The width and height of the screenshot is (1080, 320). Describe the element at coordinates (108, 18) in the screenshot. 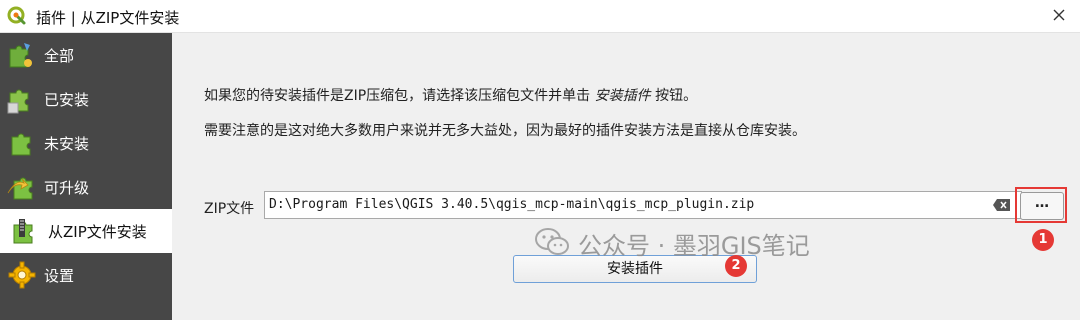

I see `window-title: 插件 | 从ZIP文件安装` at that location.